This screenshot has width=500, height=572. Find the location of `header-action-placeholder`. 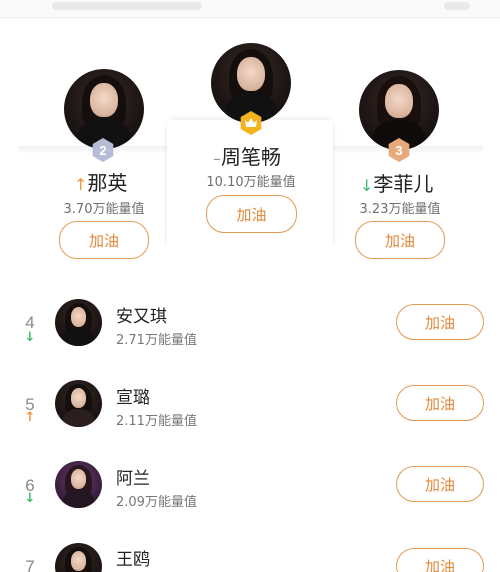

header-action-placeholder is located at coordinates (457, 6).